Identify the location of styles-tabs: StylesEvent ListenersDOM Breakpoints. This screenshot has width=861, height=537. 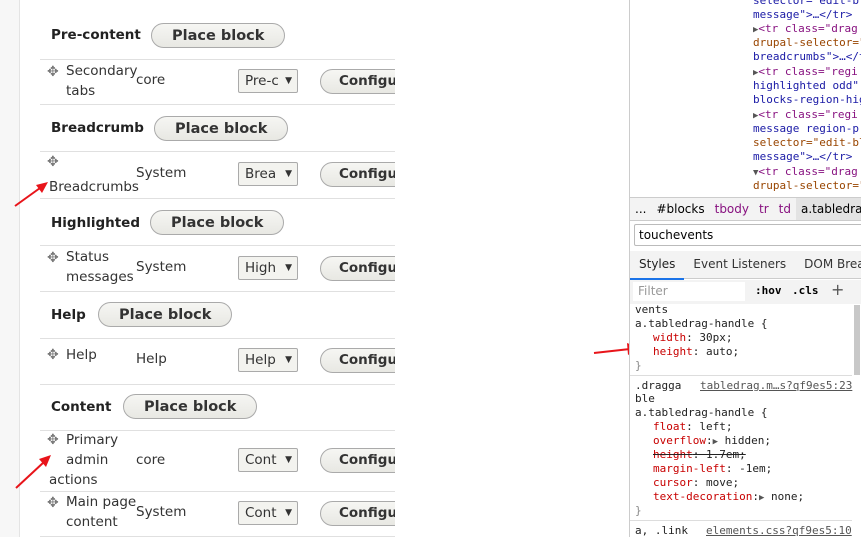
(745, 265).